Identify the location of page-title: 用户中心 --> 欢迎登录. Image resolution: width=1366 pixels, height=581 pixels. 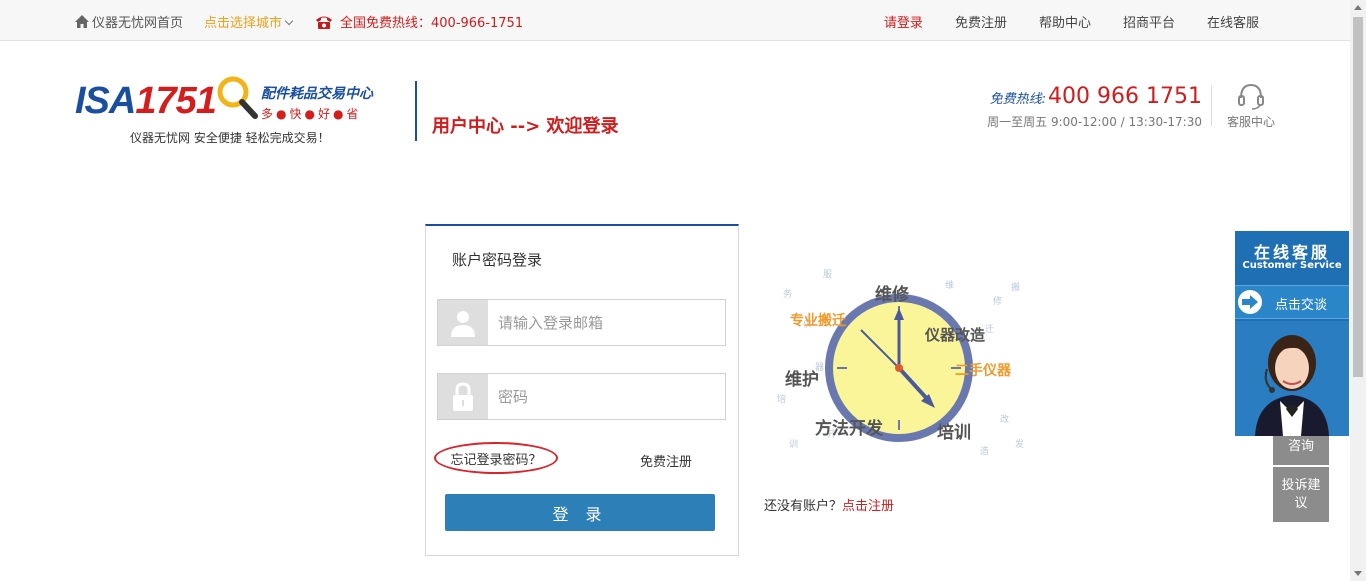
(525, 126).